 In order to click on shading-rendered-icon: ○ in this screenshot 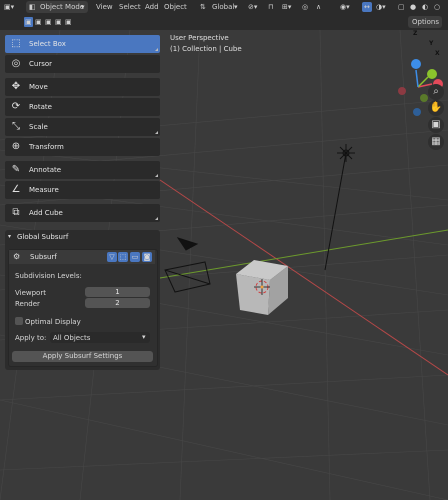, I will do `click(437, 7)`.